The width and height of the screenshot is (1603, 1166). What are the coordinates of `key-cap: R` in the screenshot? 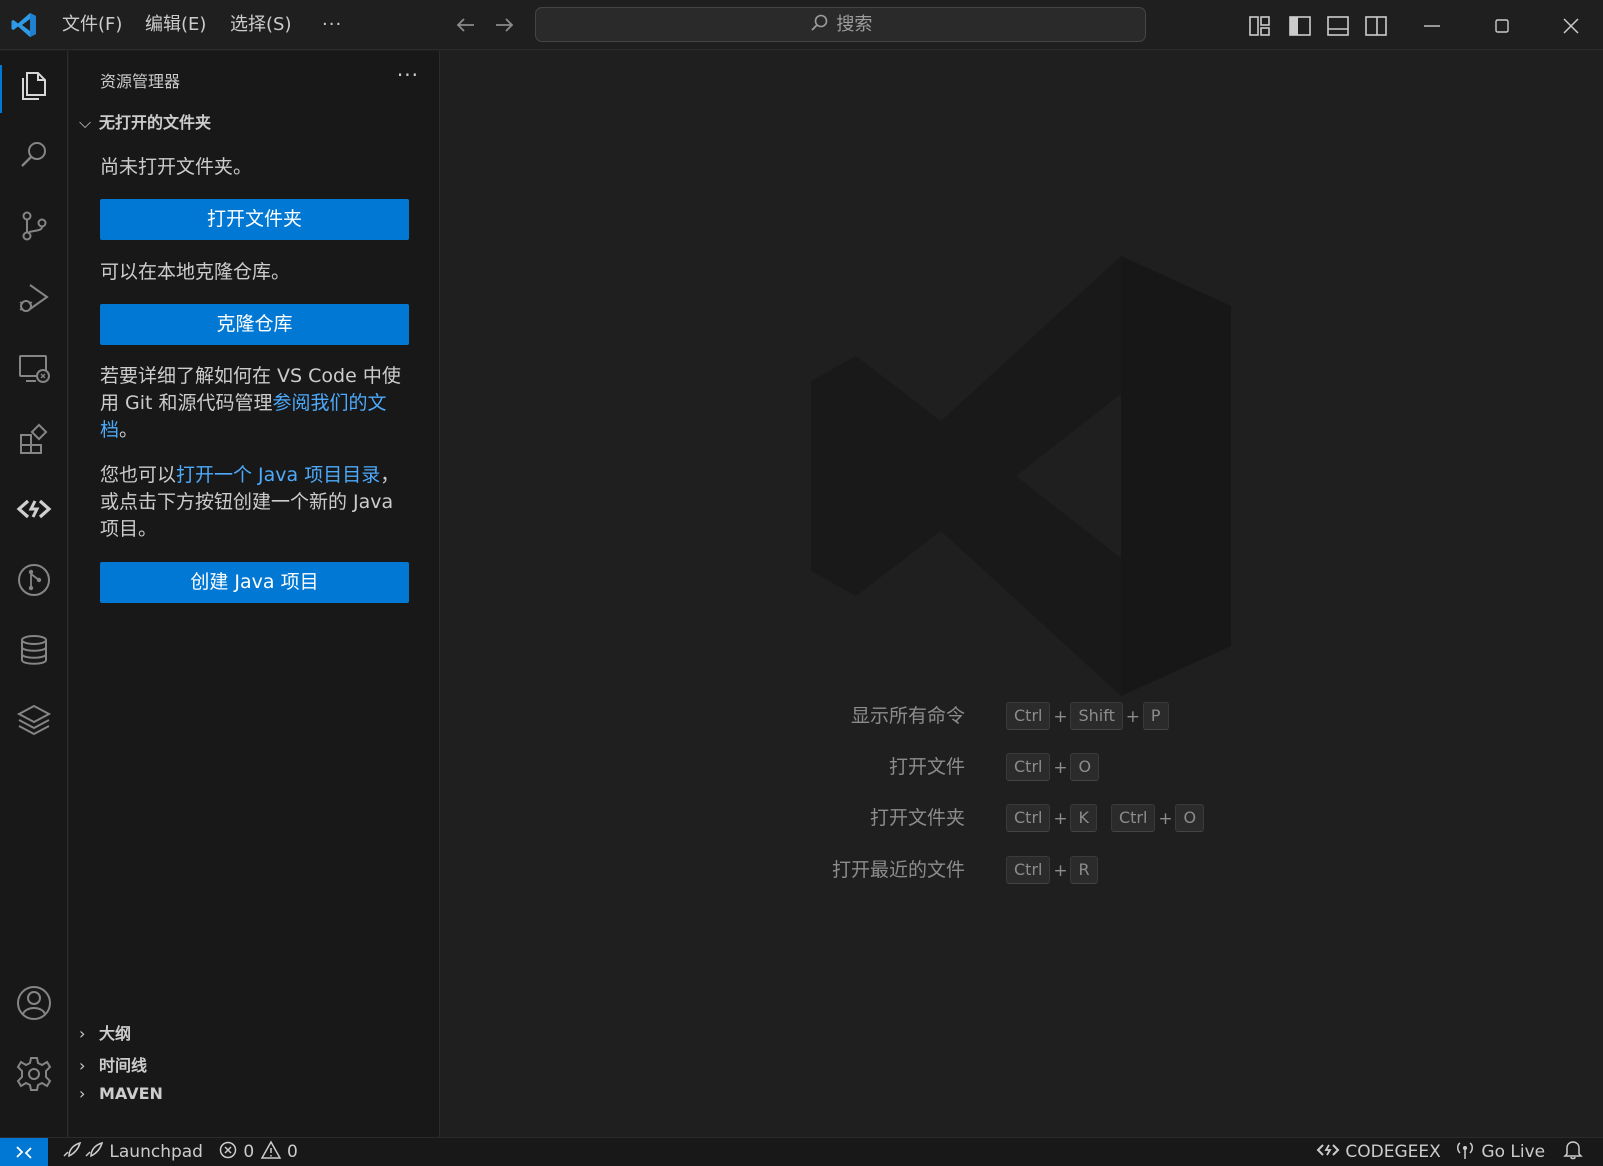 It's located at (1084, 870).